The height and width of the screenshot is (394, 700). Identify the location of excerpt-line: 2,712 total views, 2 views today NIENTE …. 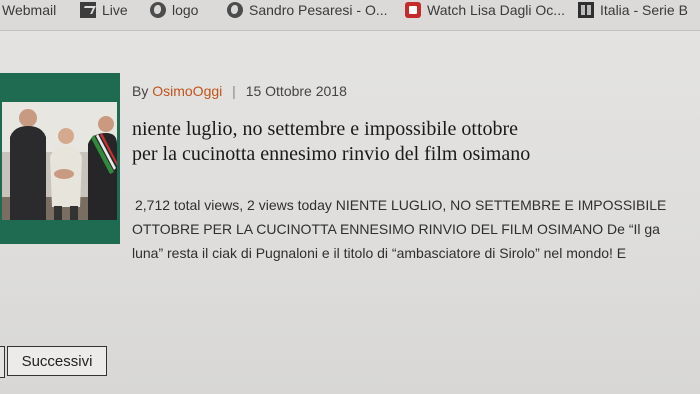
(401, 205).